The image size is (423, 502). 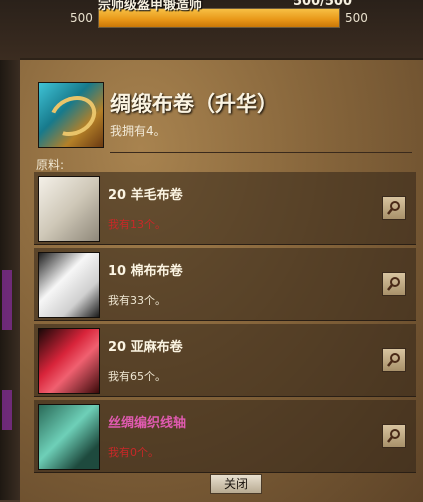 I want to click on material-have: 我有33个。, so click(x=137, y=300).